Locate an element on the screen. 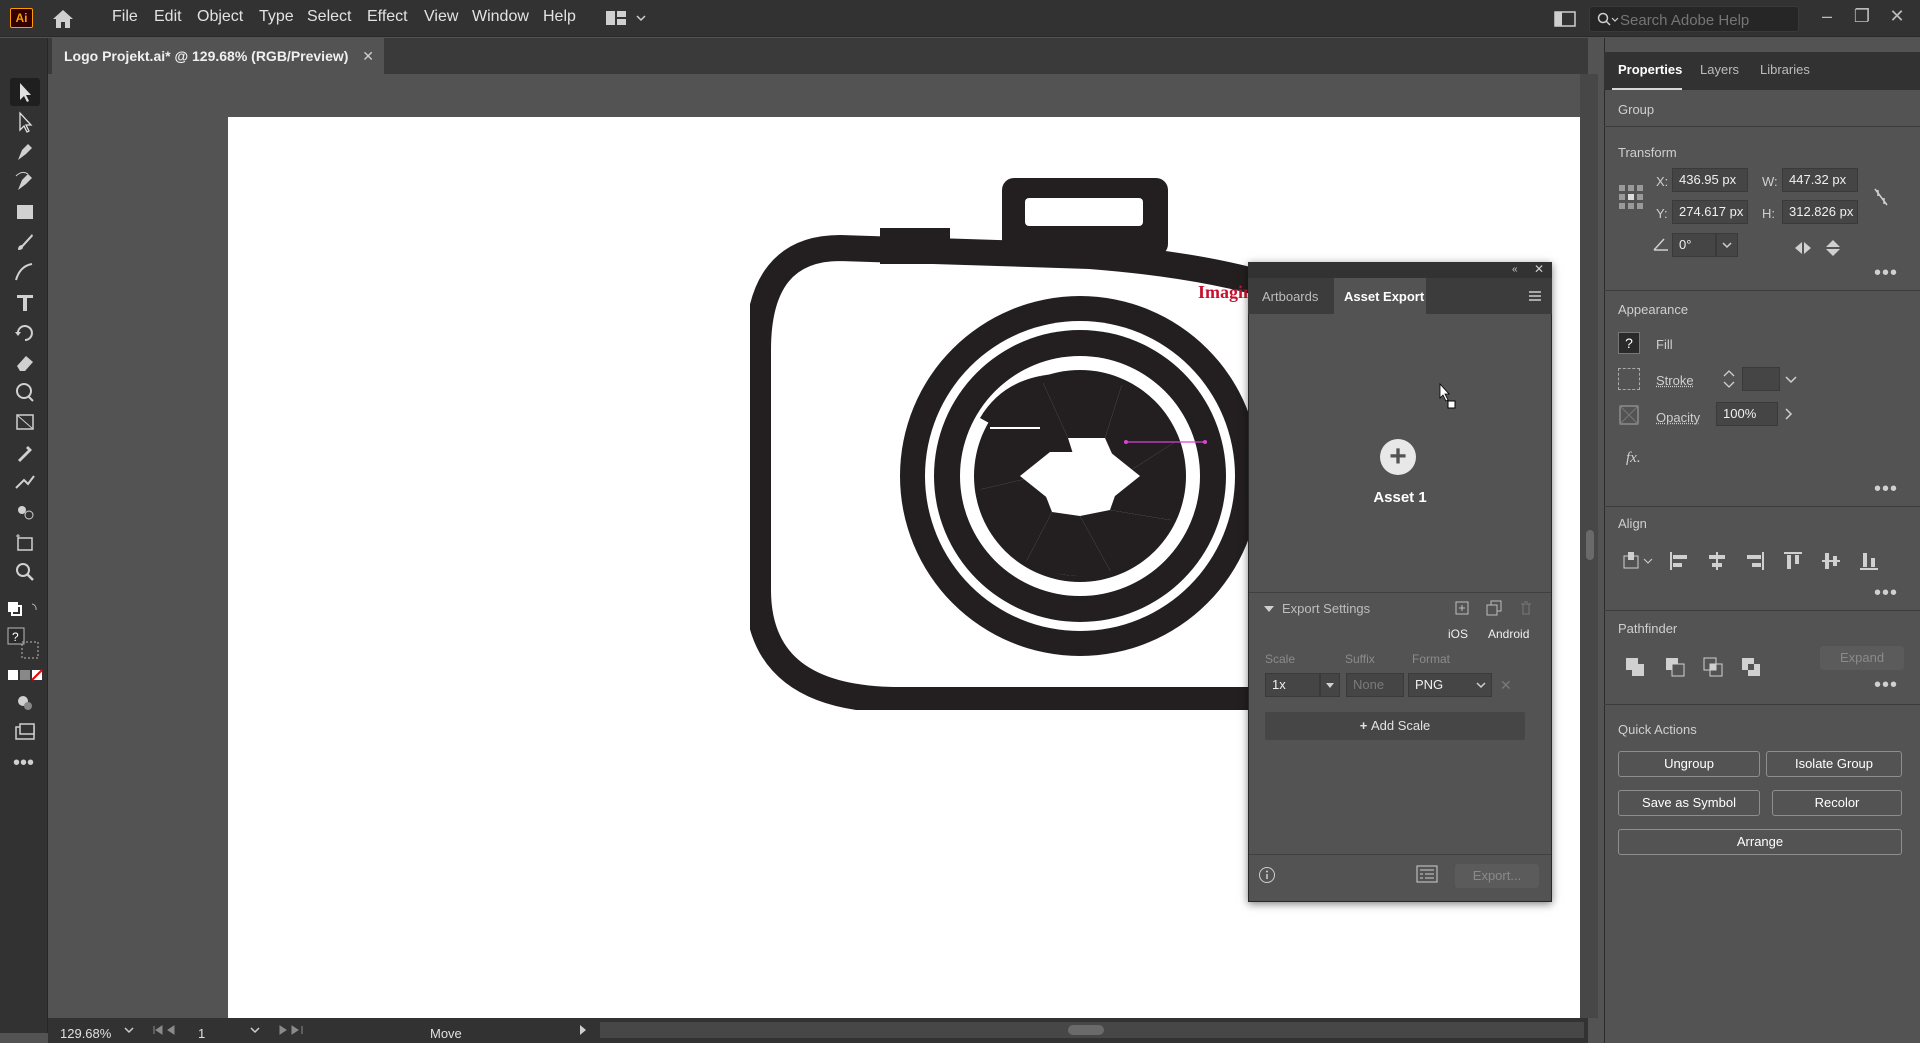 The image size is (1920, 1043). stroke-weight-dropdown-icon is located at coordinates (1791, 379).